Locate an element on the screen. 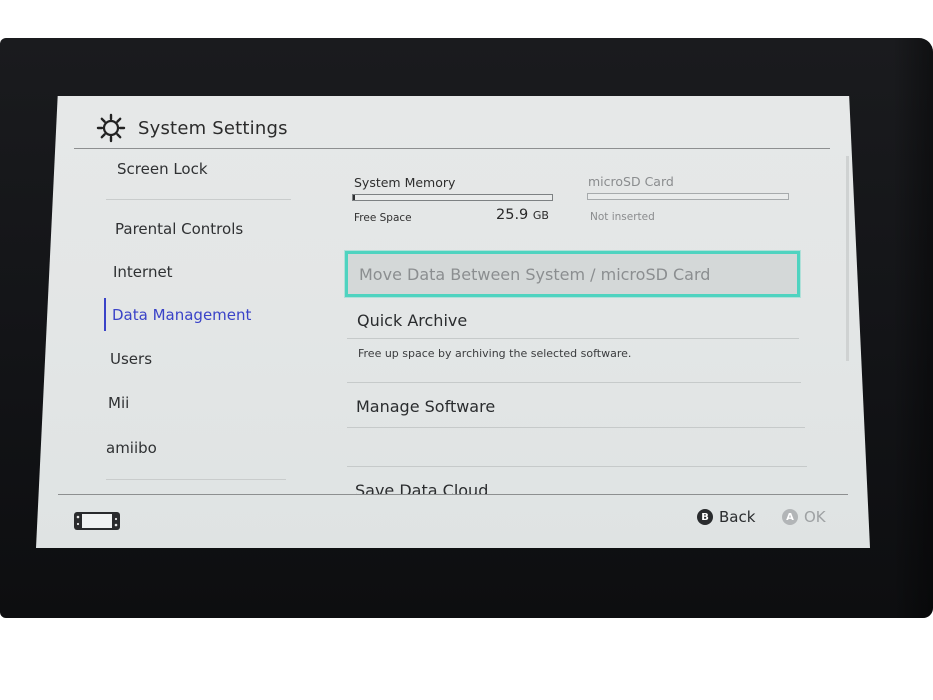 The width and height of the screenshot is (933, 700). system-memory-label: System Memory is located at coordinates (405, 182).